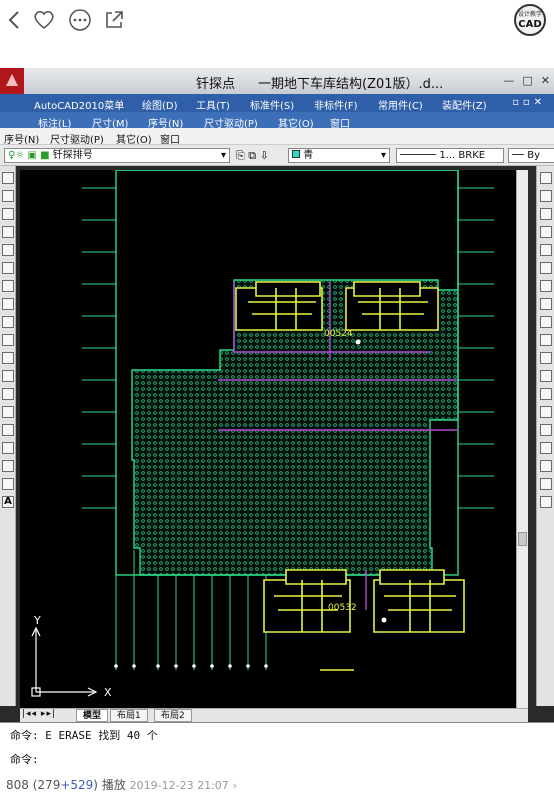  I want to click on lineweight-sample: ──, so click(520, 155).